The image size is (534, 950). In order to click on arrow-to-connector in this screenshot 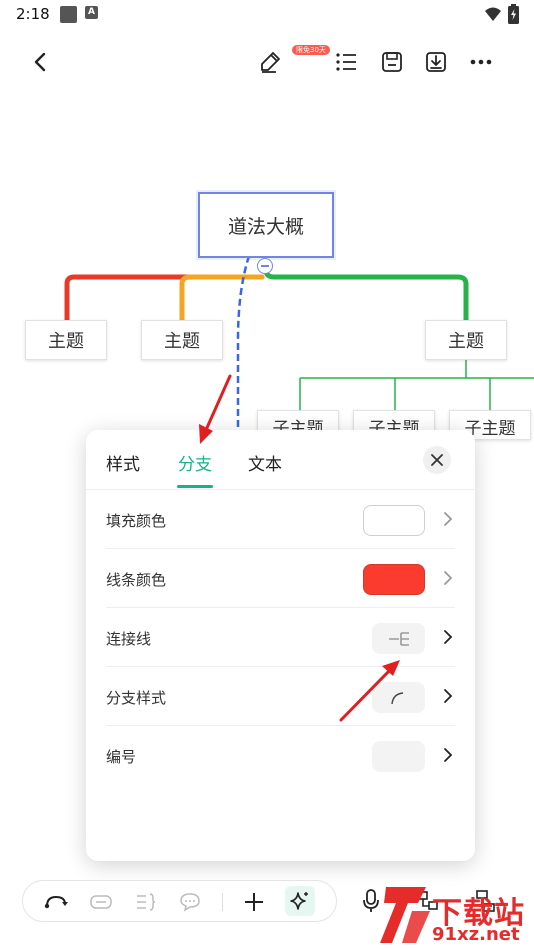, I will do `click(365, 695)`.